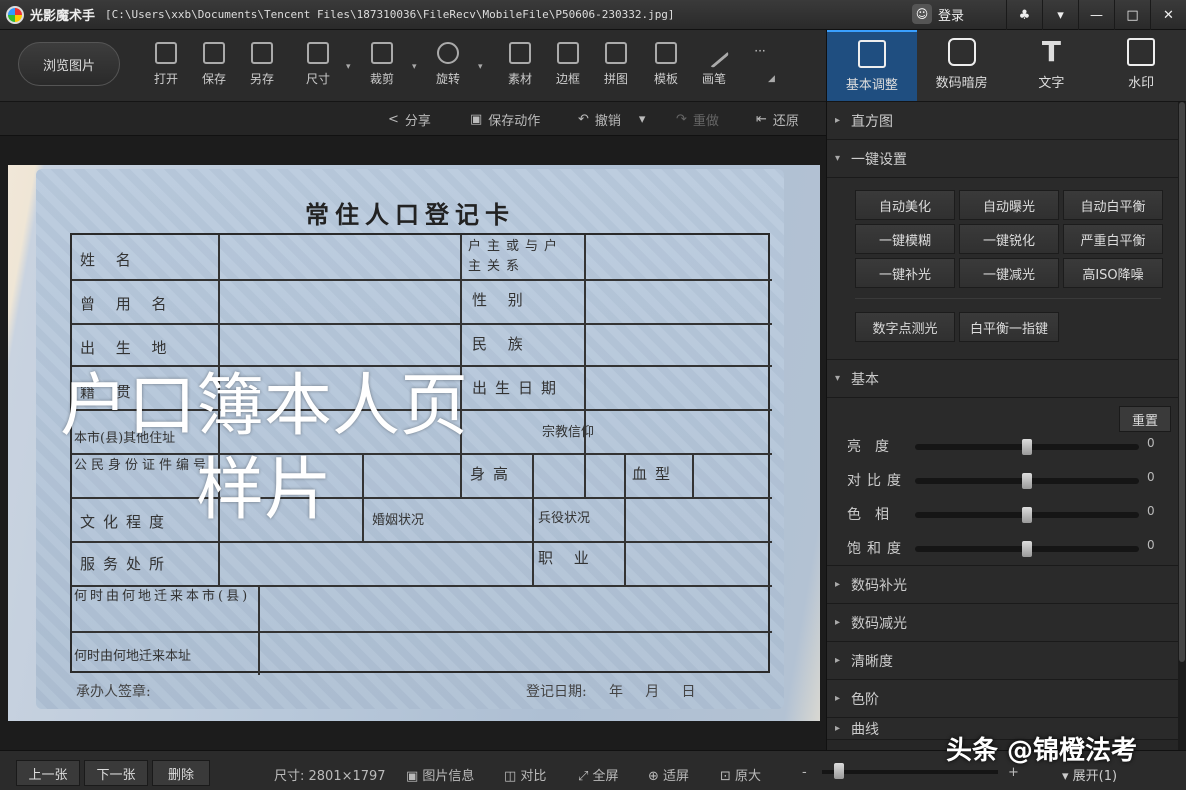  What do you see at coordinates (877, 549) in the screenshot?
I see `saturation-label: 饱和度` at bounding box center [877, 549].